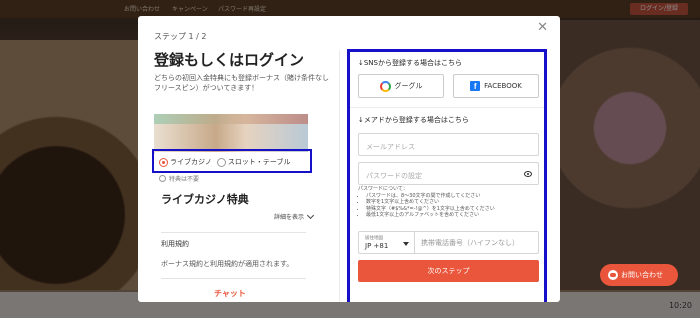 The height and width of the screenshot is (318, 700). I want to click on phone-input-wrapper, so click(476, 242).